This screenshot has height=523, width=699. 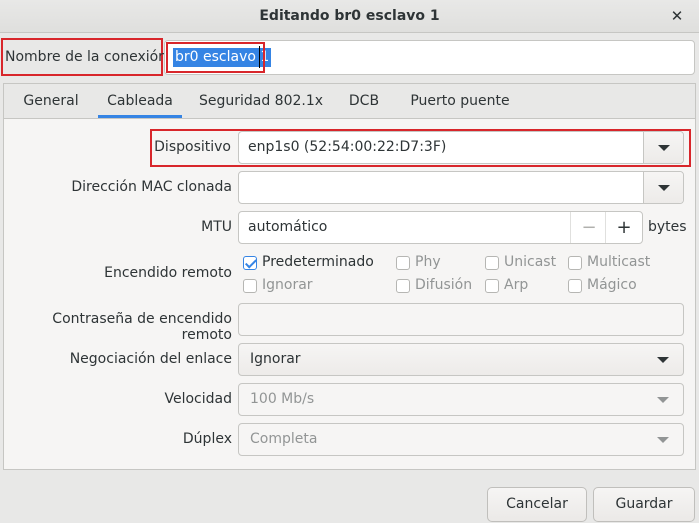 I want to click on speed-label: Velocidad, so click(x=198, y=399).